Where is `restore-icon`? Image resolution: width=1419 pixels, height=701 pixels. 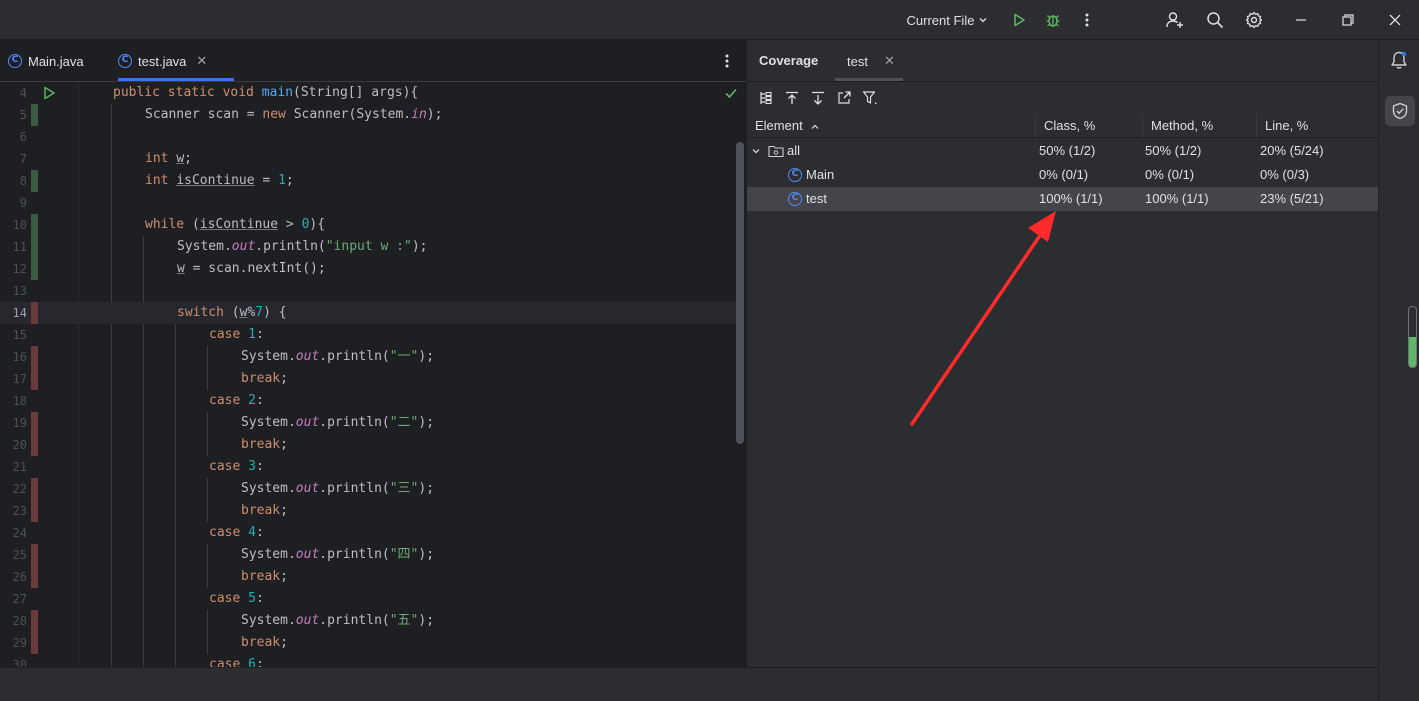
restore-icon is located at coordinates (1348, 20).